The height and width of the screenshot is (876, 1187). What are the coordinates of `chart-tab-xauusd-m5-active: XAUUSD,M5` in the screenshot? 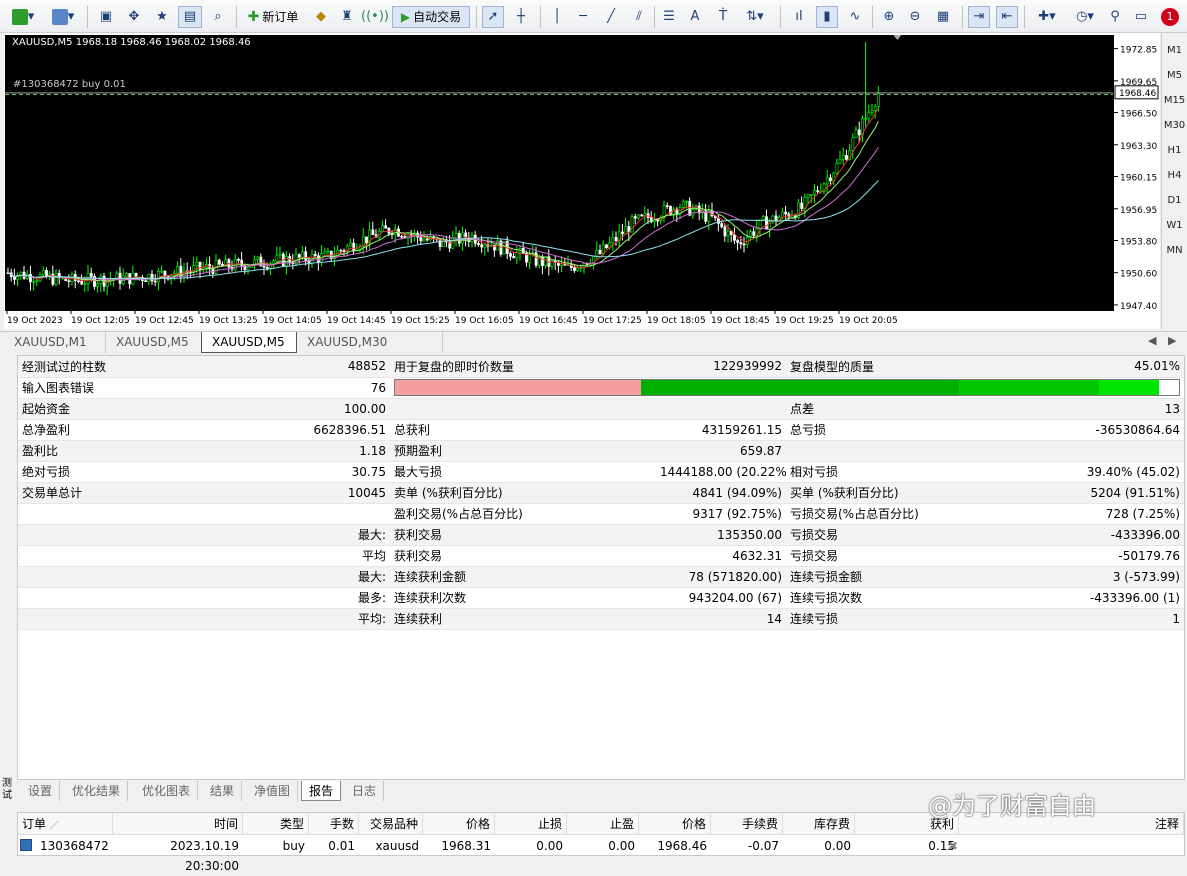 It's located at (249, 342).